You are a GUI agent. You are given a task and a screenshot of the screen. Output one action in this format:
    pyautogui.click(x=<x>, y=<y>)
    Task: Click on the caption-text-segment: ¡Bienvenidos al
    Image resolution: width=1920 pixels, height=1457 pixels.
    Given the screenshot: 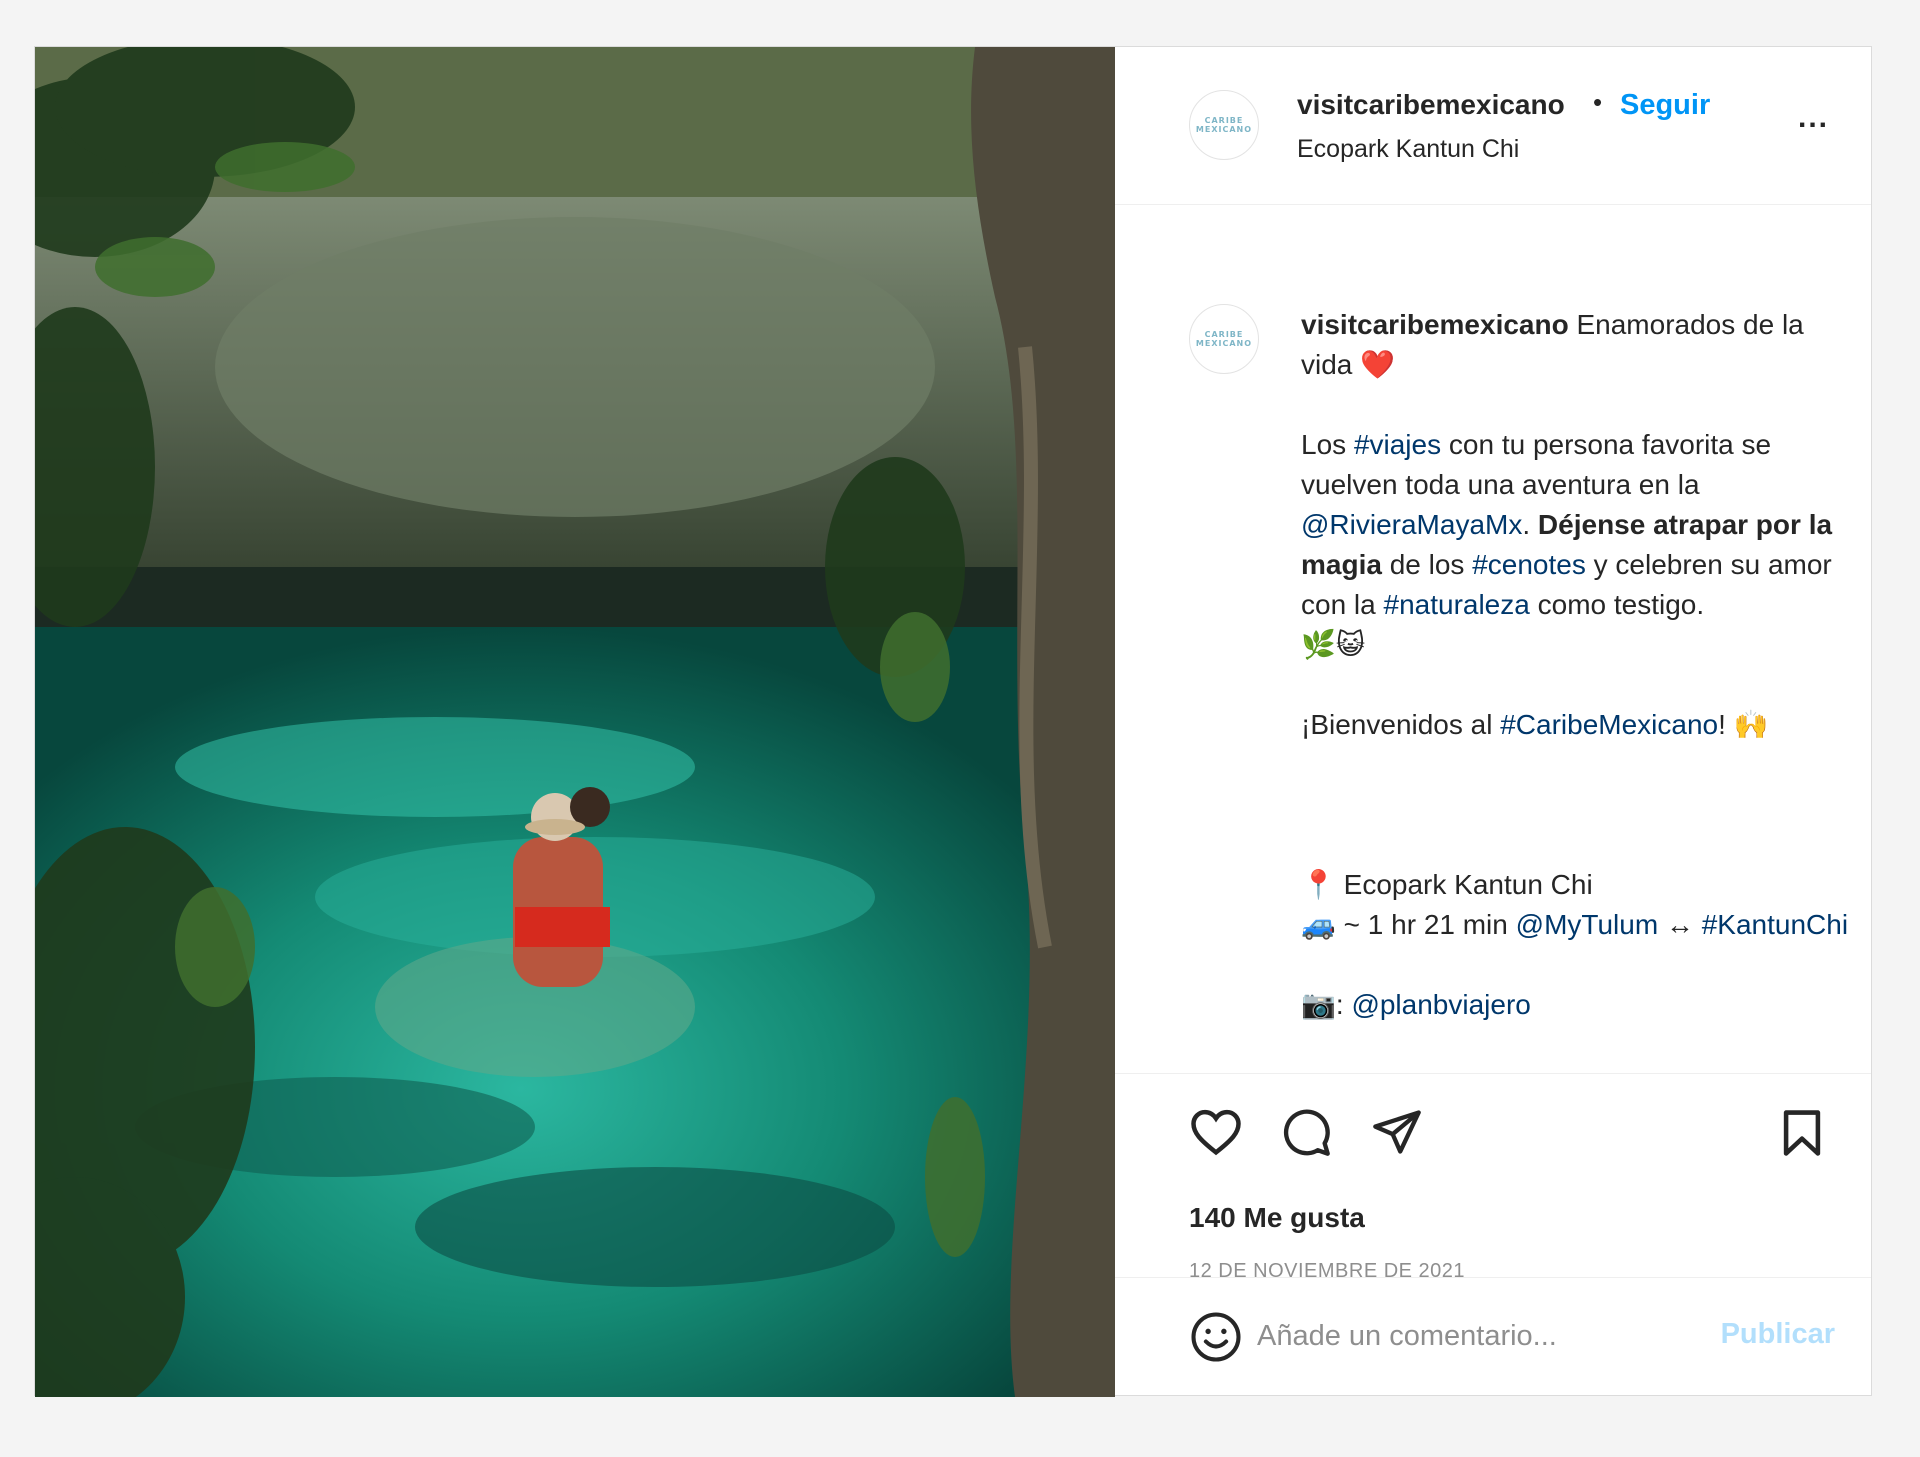 What is the action you would take?
    pyautogui.click(x=1401, y=724)
    